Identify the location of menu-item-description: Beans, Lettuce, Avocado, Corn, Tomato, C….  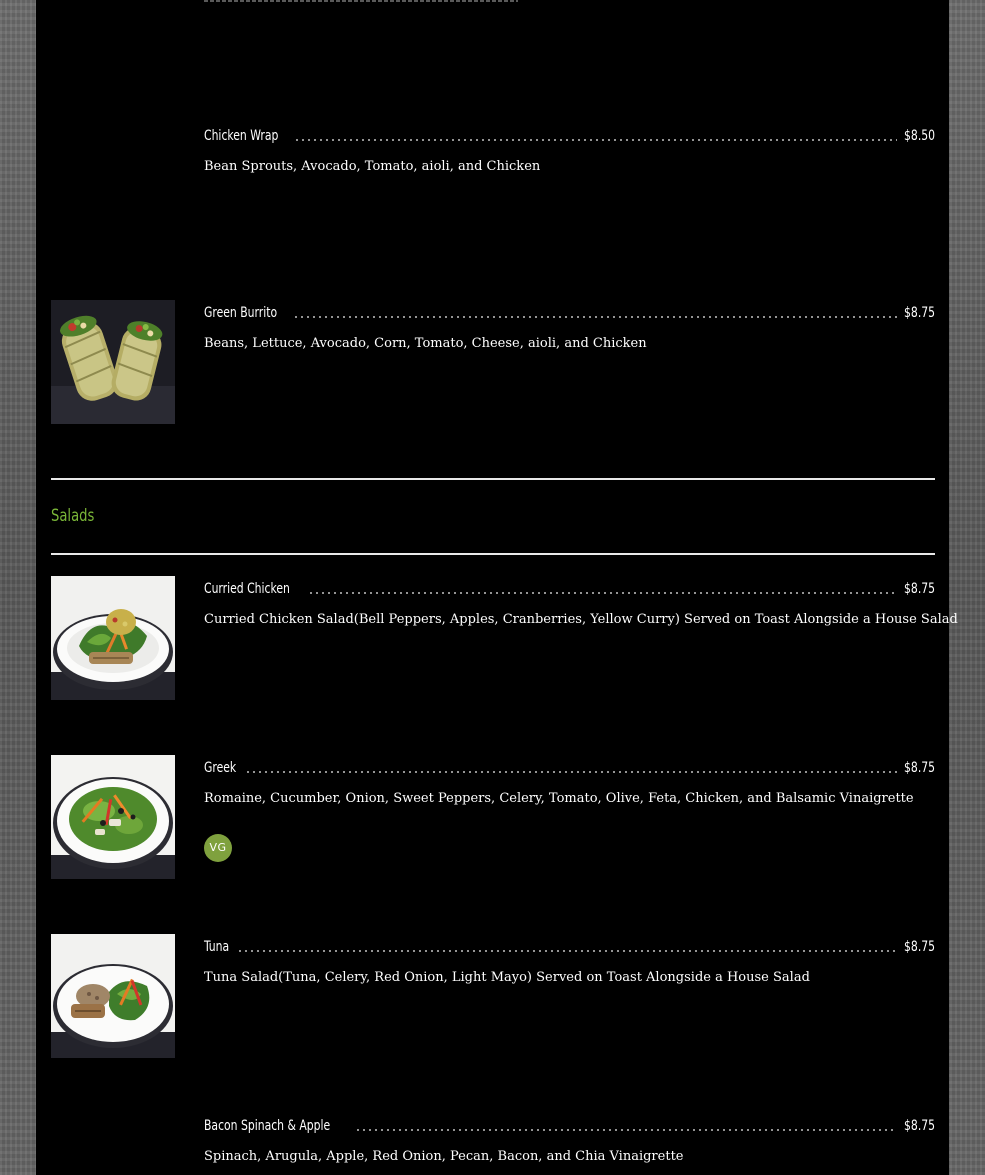
(425, 343).